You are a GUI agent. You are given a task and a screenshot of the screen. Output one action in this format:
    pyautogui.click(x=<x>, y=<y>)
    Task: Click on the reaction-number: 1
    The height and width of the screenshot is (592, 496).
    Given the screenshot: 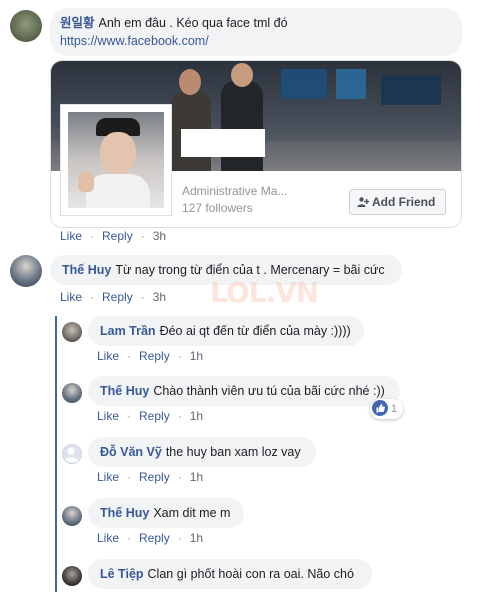 What is the action you would take?
    pyautogui.click(x=394, y=409)
    